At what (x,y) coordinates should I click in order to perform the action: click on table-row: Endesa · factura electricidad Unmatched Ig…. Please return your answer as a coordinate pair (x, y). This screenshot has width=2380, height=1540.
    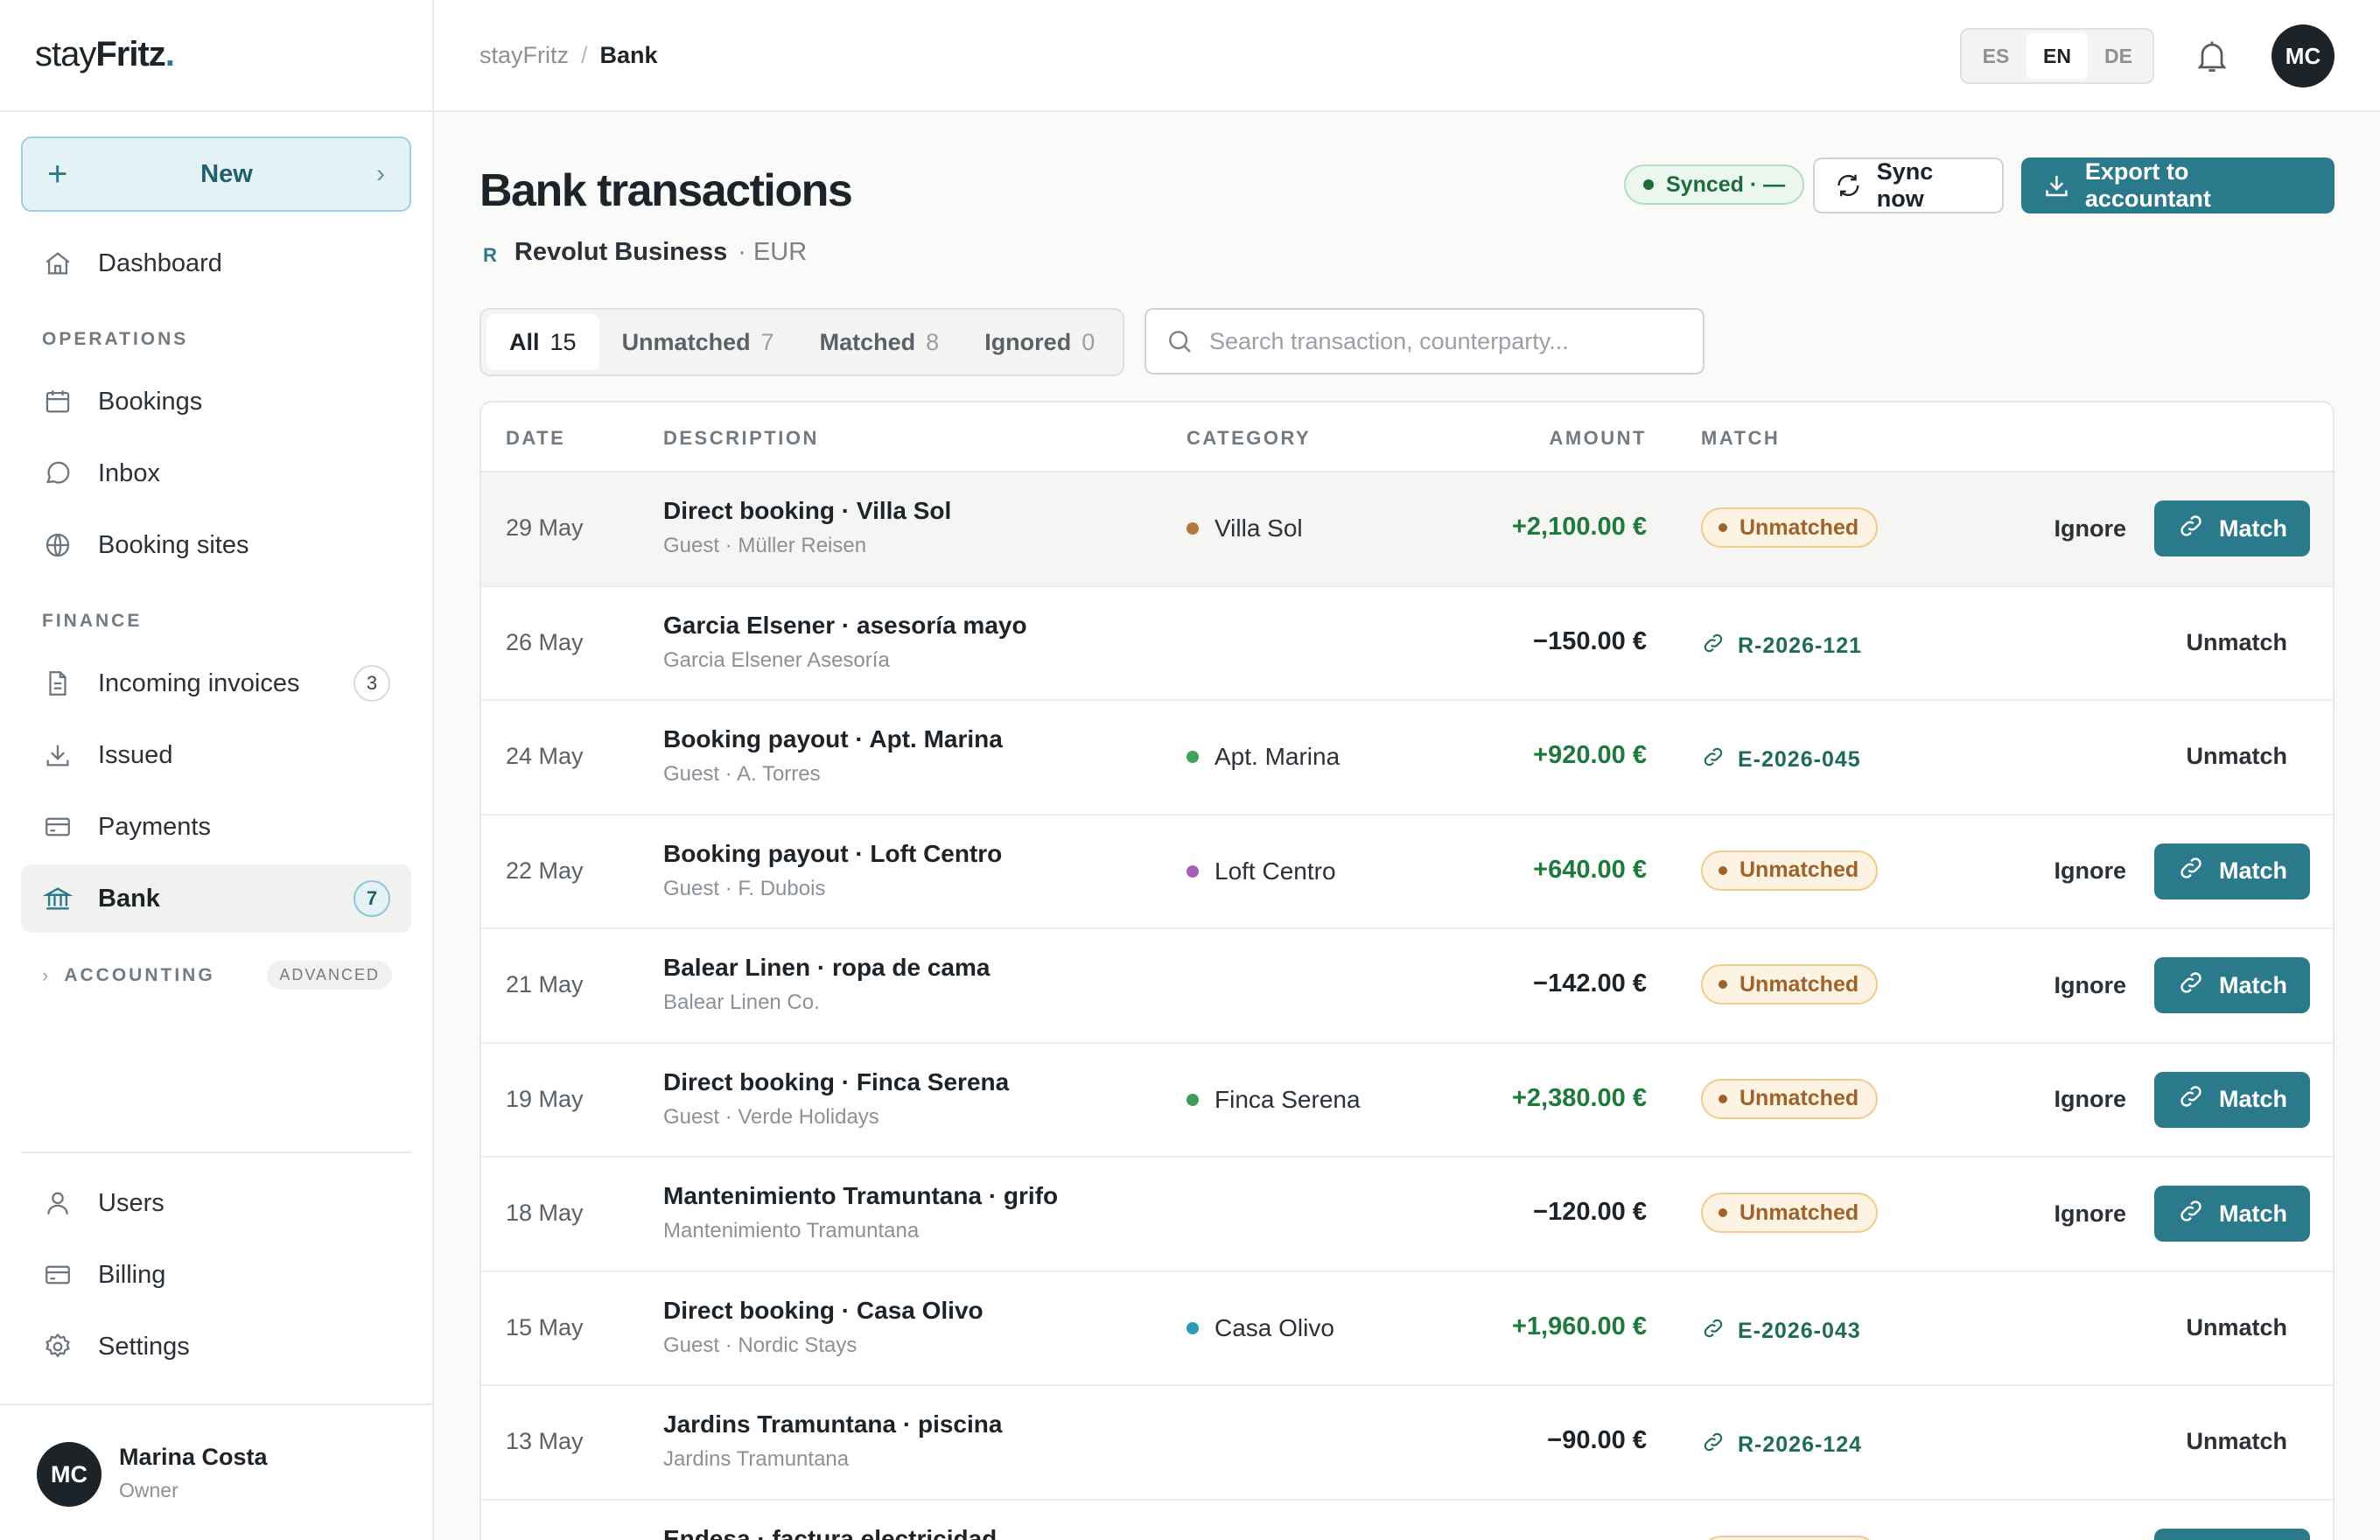
    Looking at the image, I should click on (1407, 1520).